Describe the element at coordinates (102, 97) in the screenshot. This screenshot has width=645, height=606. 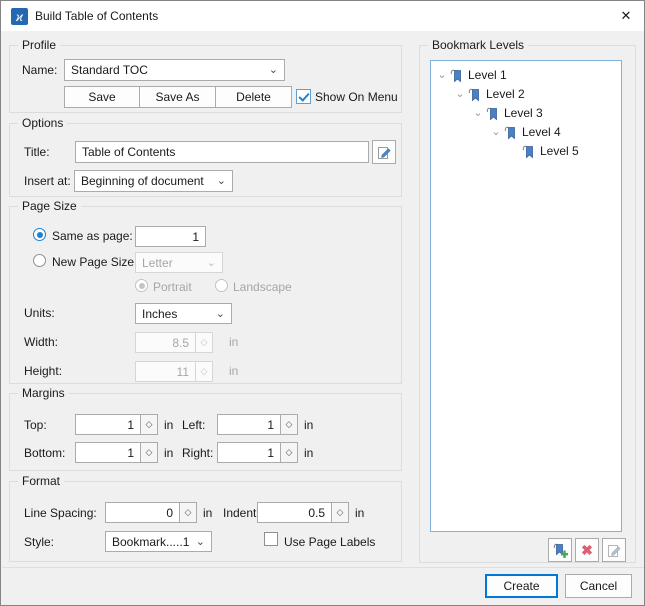
I see `save-button: Save` at that location.